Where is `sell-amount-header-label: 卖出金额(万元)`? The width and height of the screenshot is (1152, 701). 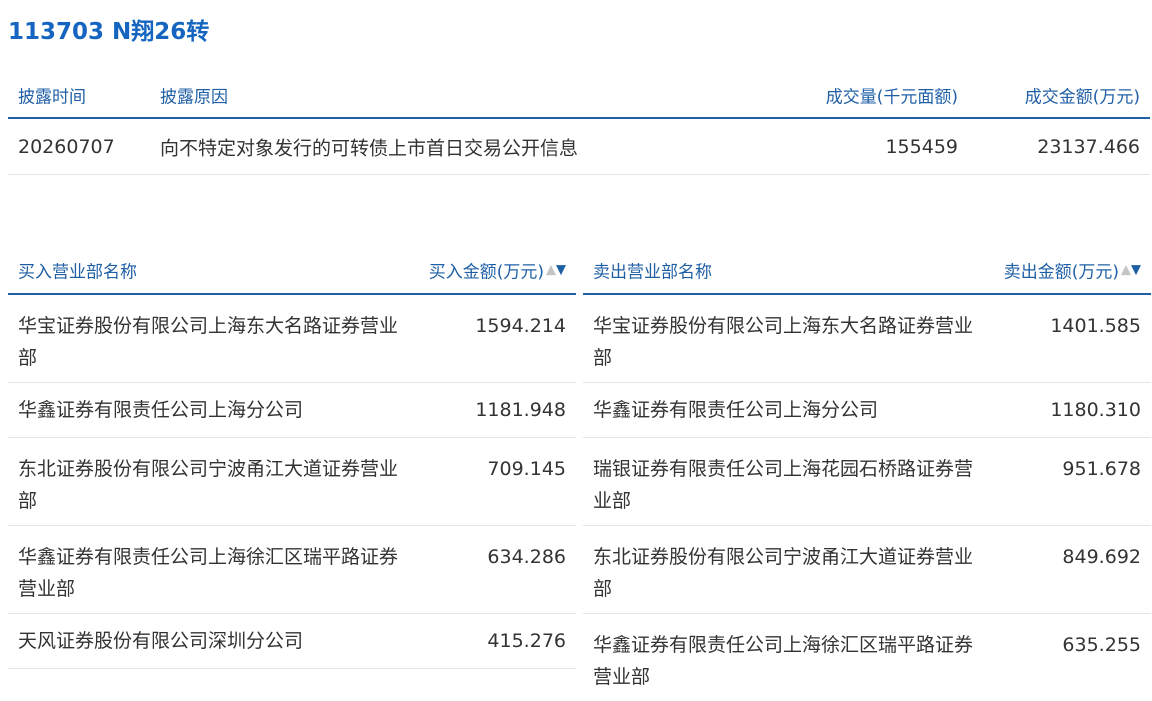
sell-amount-header-label: 卖出金额(万元) is located at coordinates (1061, 272).